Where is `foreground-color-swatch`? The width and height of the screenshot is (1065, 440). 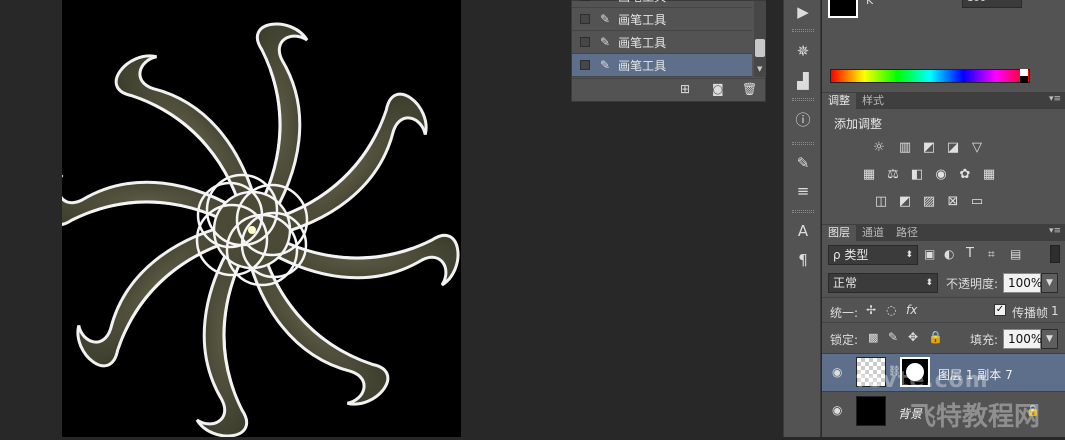 foreground-color-swatch is located at coordinates (843, 9).